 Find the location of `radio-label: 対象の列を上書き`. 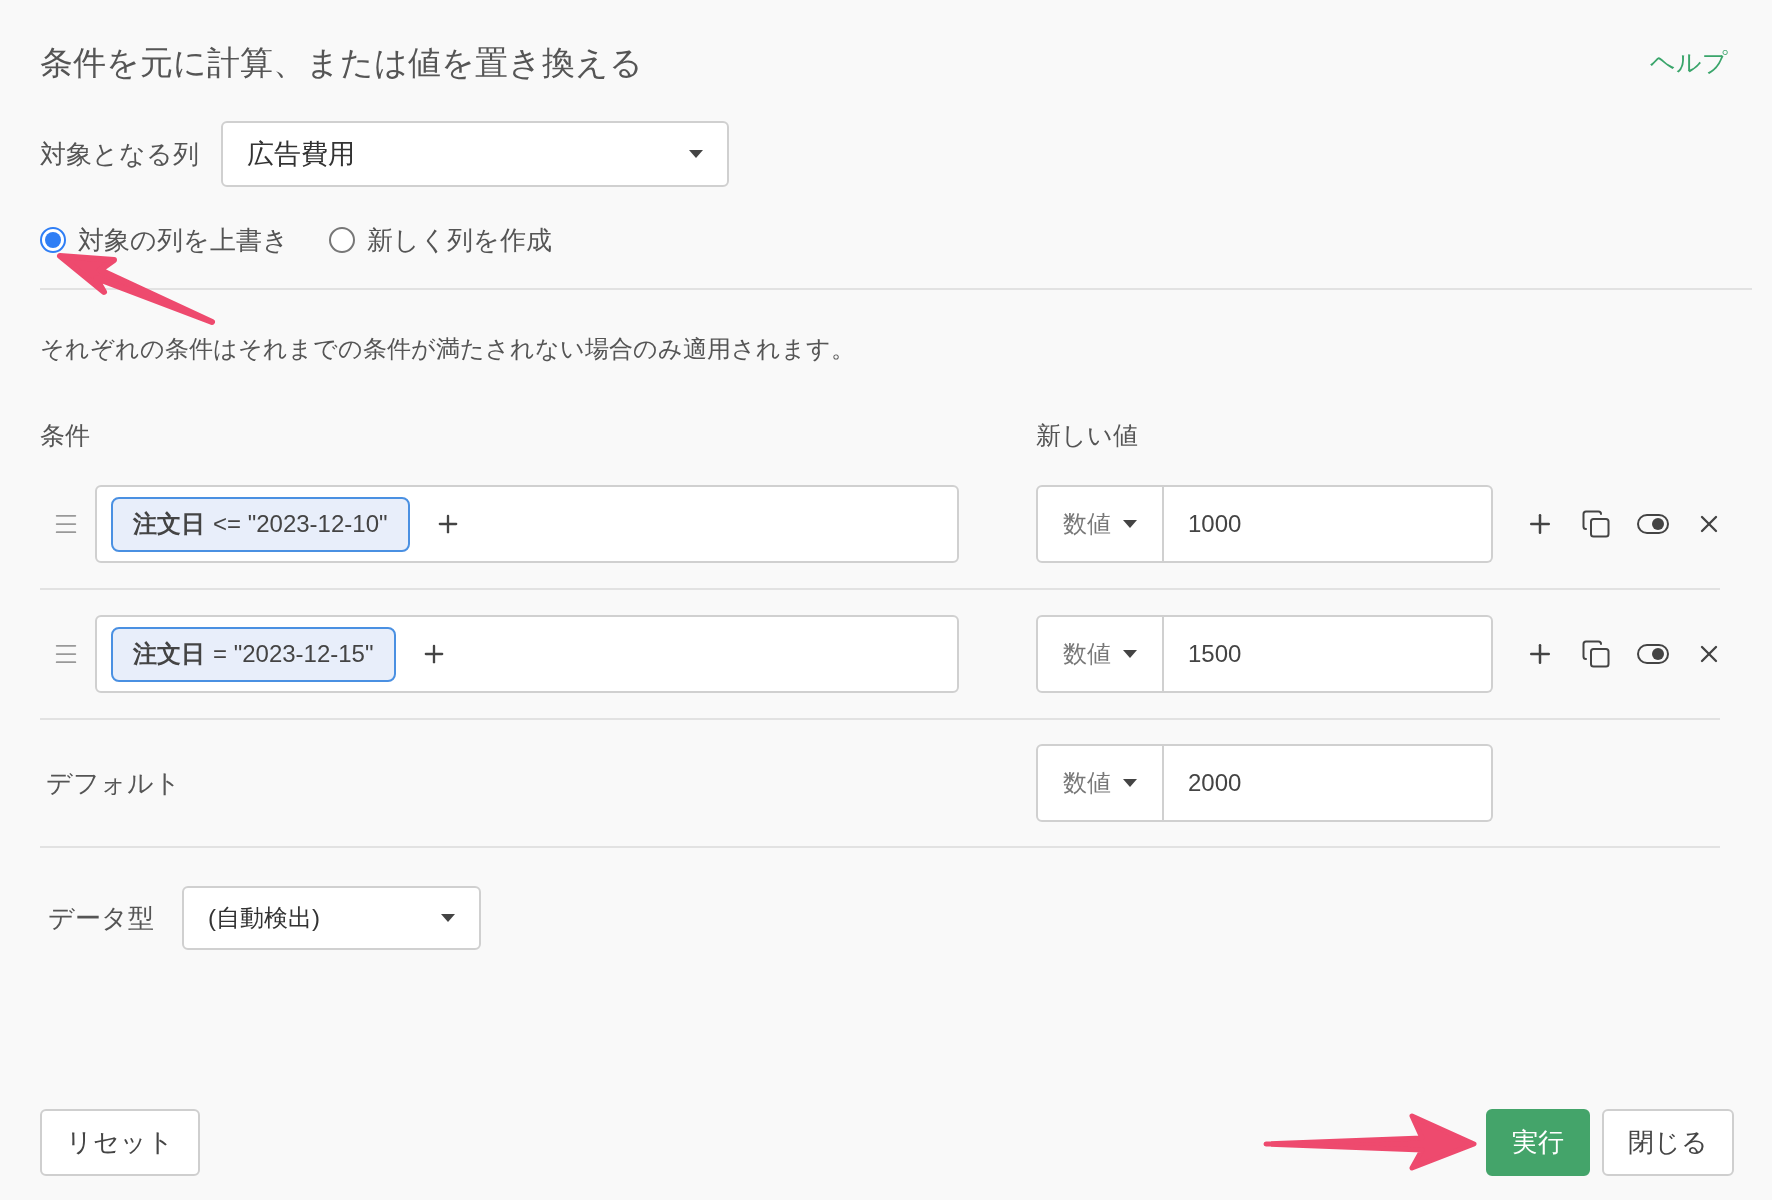

radio-label: 対象の列を上書き is located at coordinates (183, 240).